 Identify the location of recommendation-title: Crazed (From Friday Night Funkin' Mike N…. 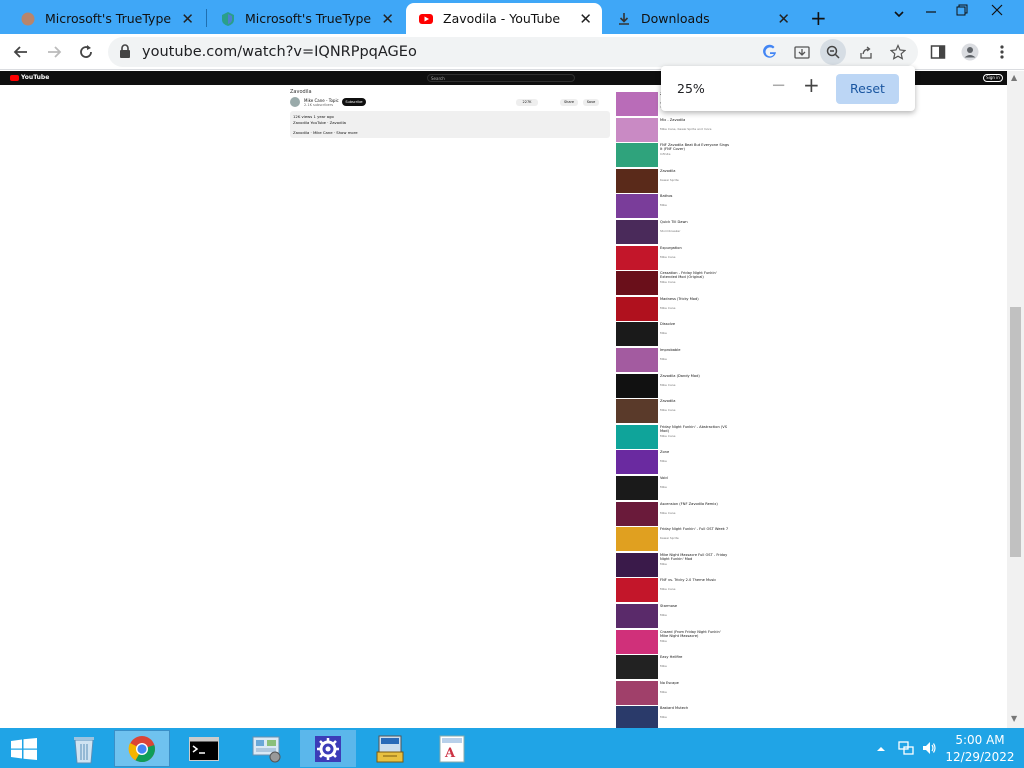
(695, 634).